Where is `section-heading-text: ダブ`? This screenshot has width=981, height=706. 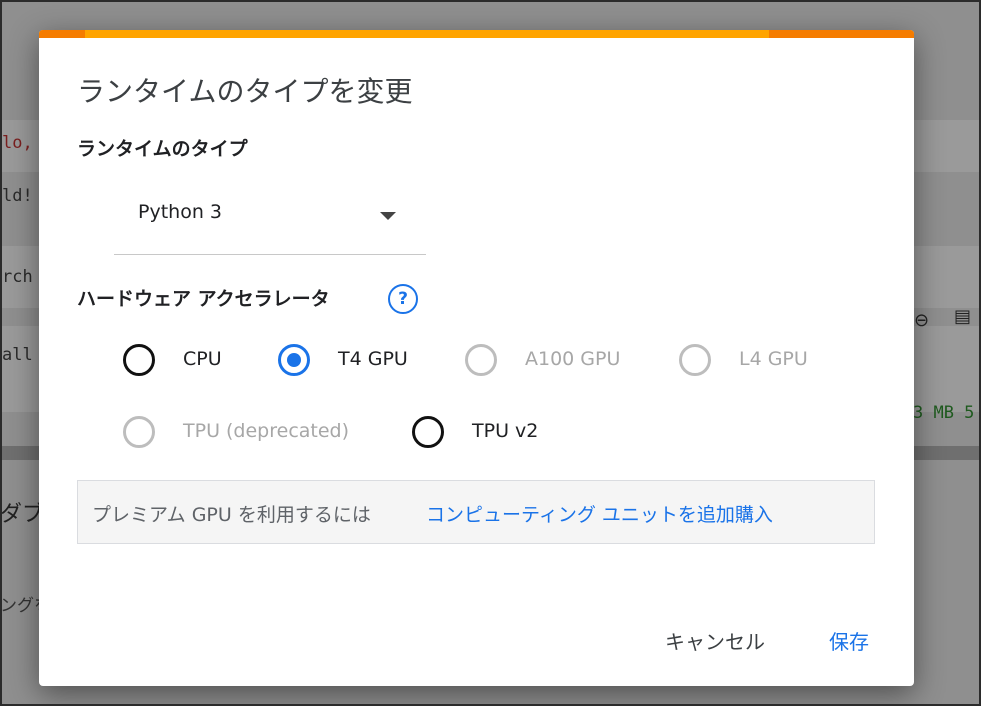 section-heading-text: ダブ is located at coordinates (22, 514).